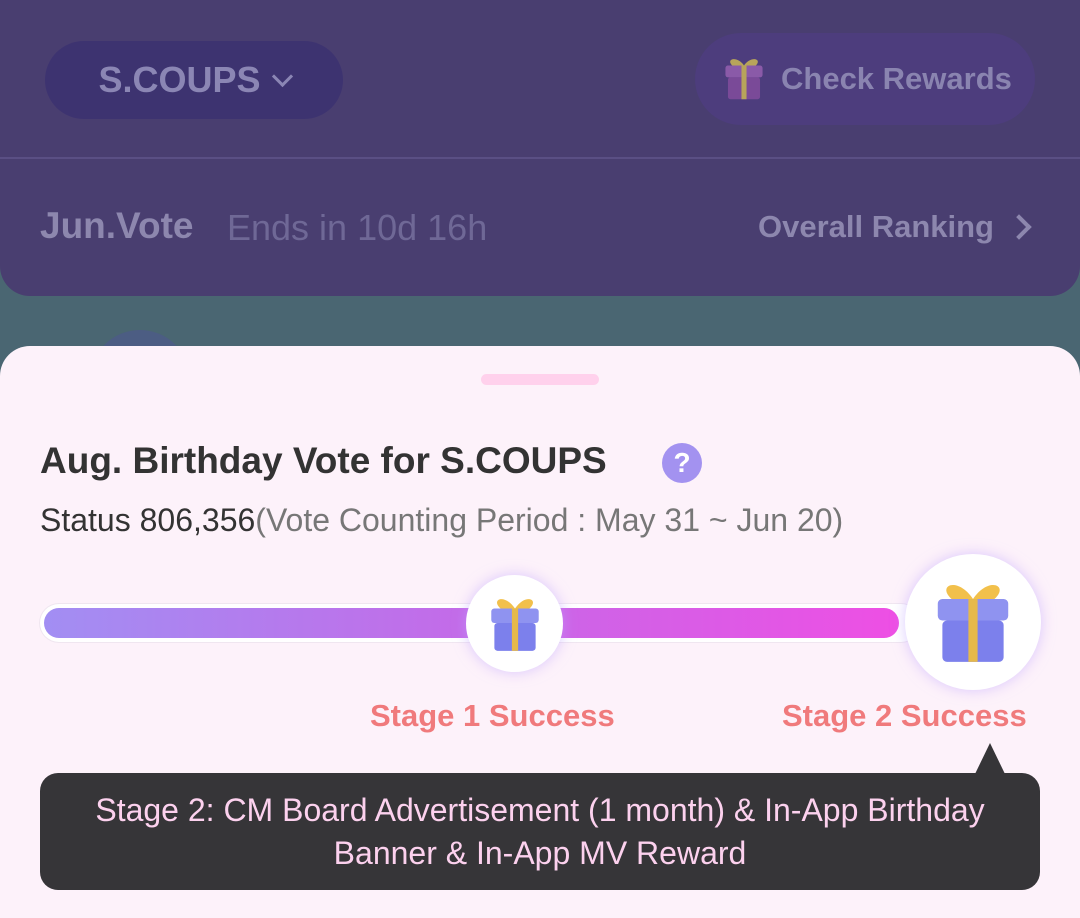 The height and width of the screenshot is (918, 1080). I want to click on chevron-down-icon, so click(282, 76).